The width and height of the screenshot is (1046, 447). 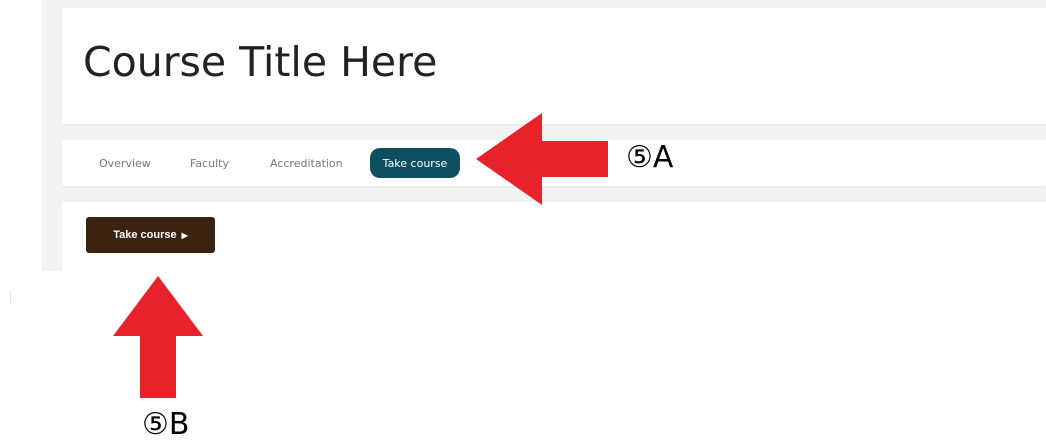 I want to click on annotation-arrow-b-icon, so click(x=158, y=337).